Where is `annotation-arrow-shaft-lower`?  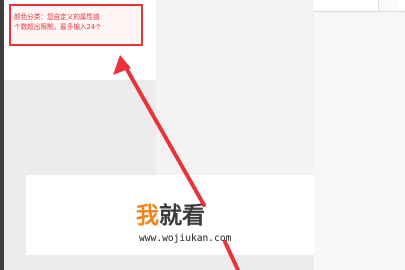
annotation-arrow-shaft-lower is located at coordinates (231, 255).